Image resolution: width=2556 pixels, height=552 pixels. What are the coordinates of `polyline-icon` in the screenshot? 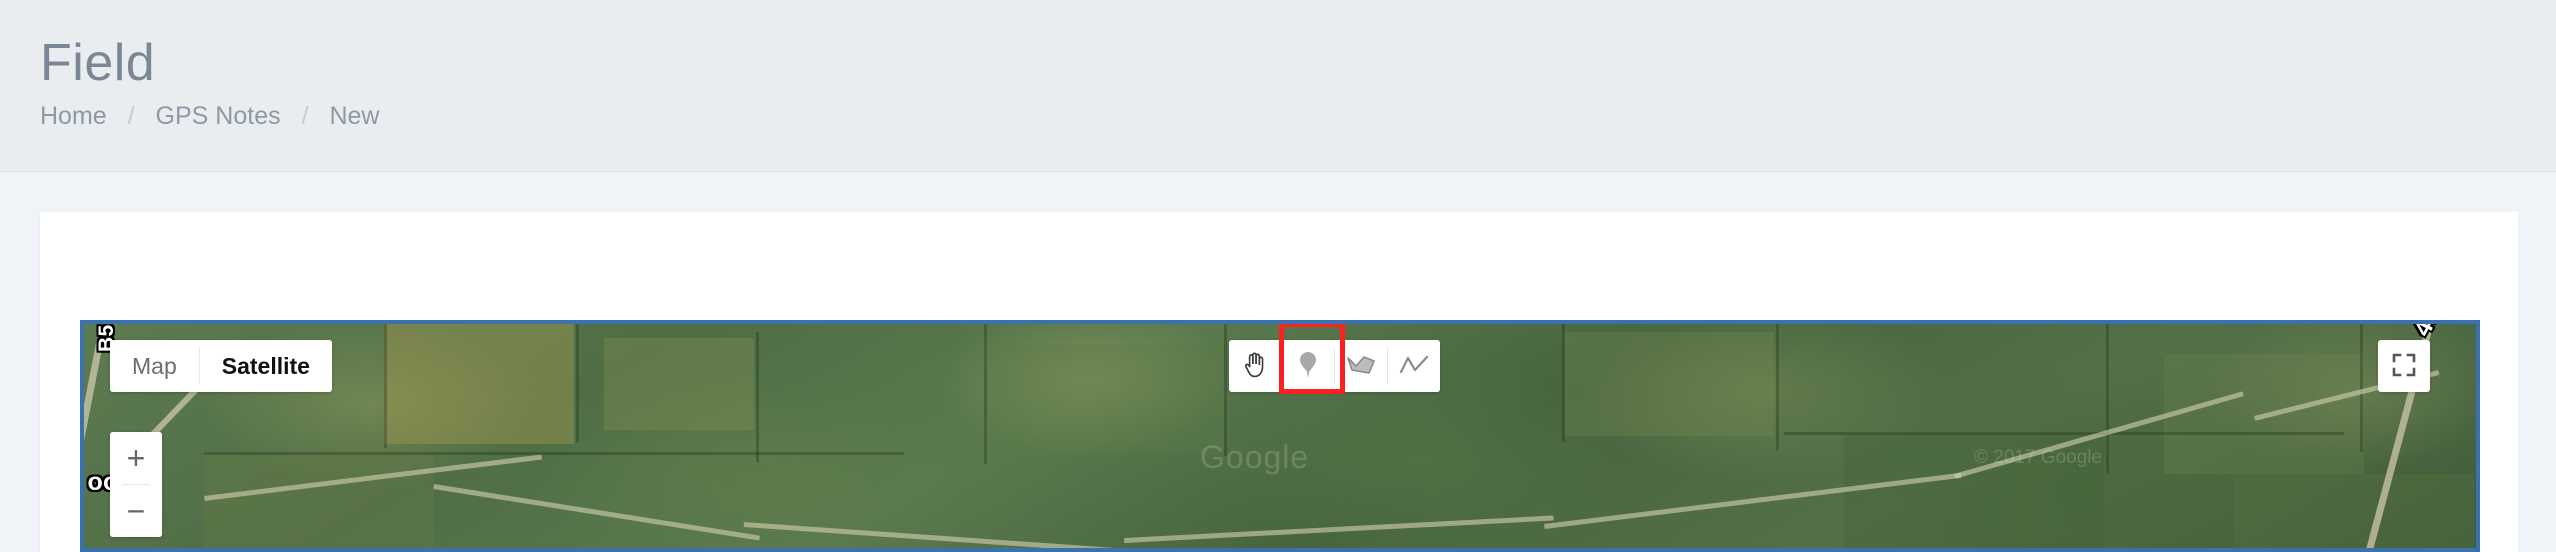 It's located at (1414, 366).